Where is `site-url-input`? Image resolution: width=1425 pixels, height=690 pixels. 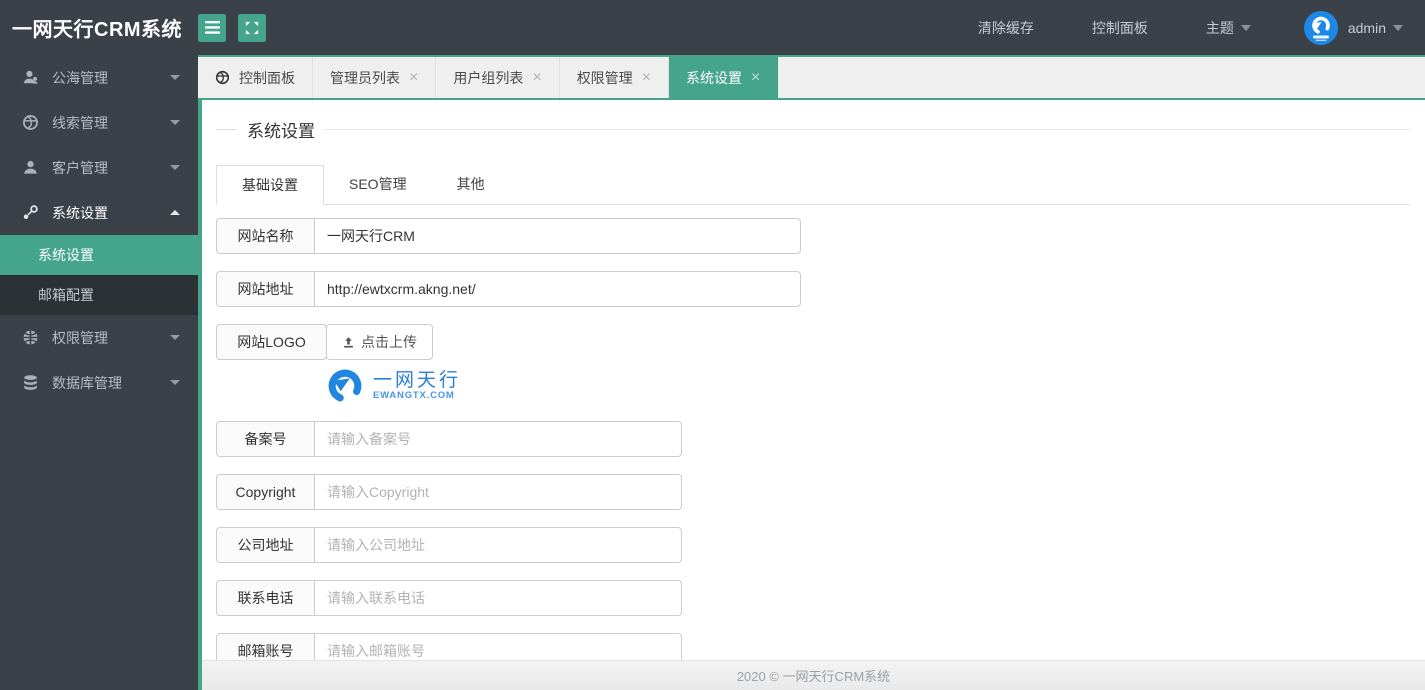 site-url-input is located at coordinates (557, 289).